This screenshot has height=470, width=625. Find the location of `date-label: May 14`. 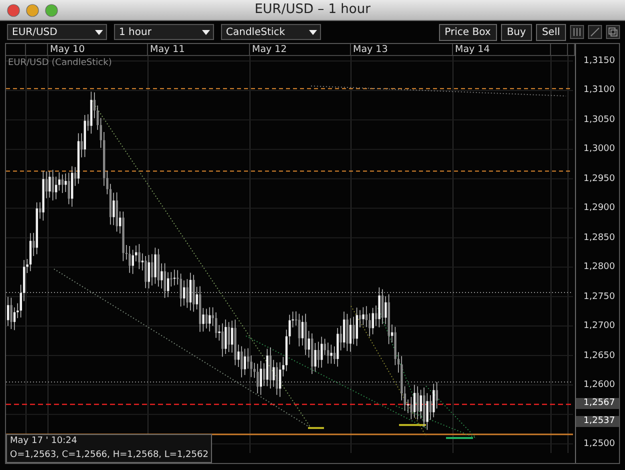

date-label: May 14 is located at coordinates (502, 49).